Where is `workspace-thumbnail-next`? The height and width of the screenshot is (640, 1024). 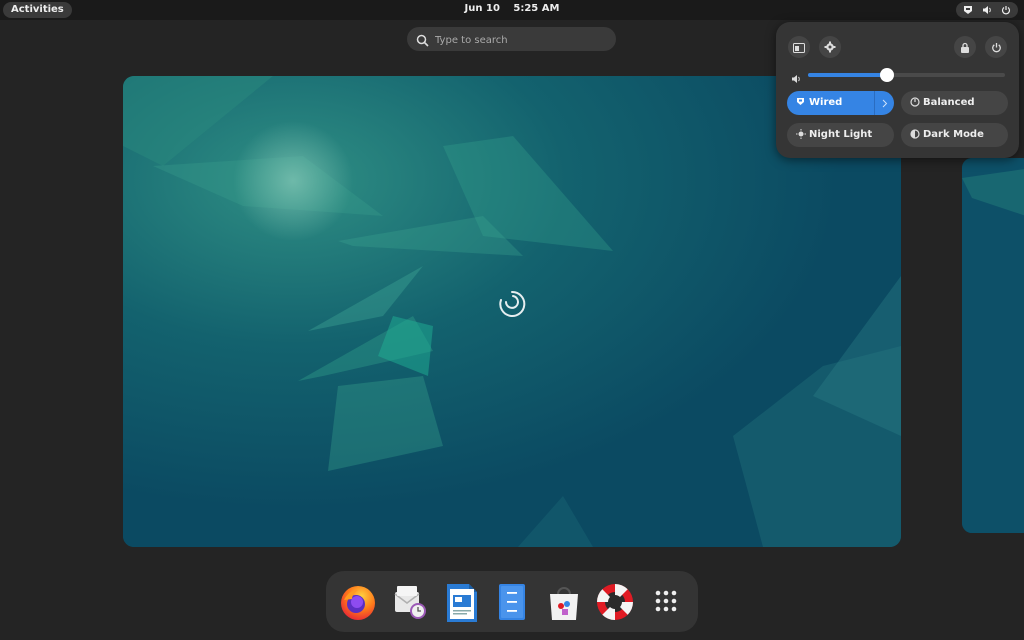
workspace-thumbnail-next is located at coordinates (993, 345).